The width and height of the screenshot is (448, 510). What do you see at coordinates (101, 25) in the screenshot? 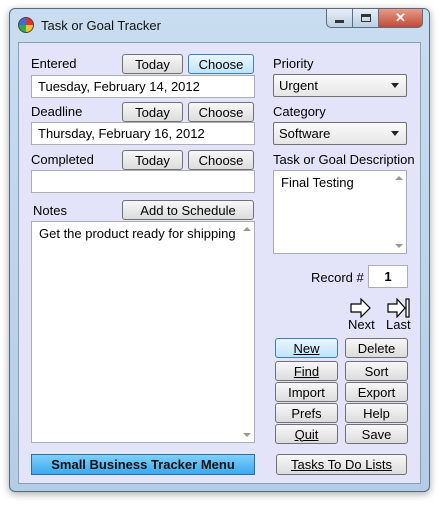
I see `window-title: Task or Goal Tracker` at bounding box center [101, 25].